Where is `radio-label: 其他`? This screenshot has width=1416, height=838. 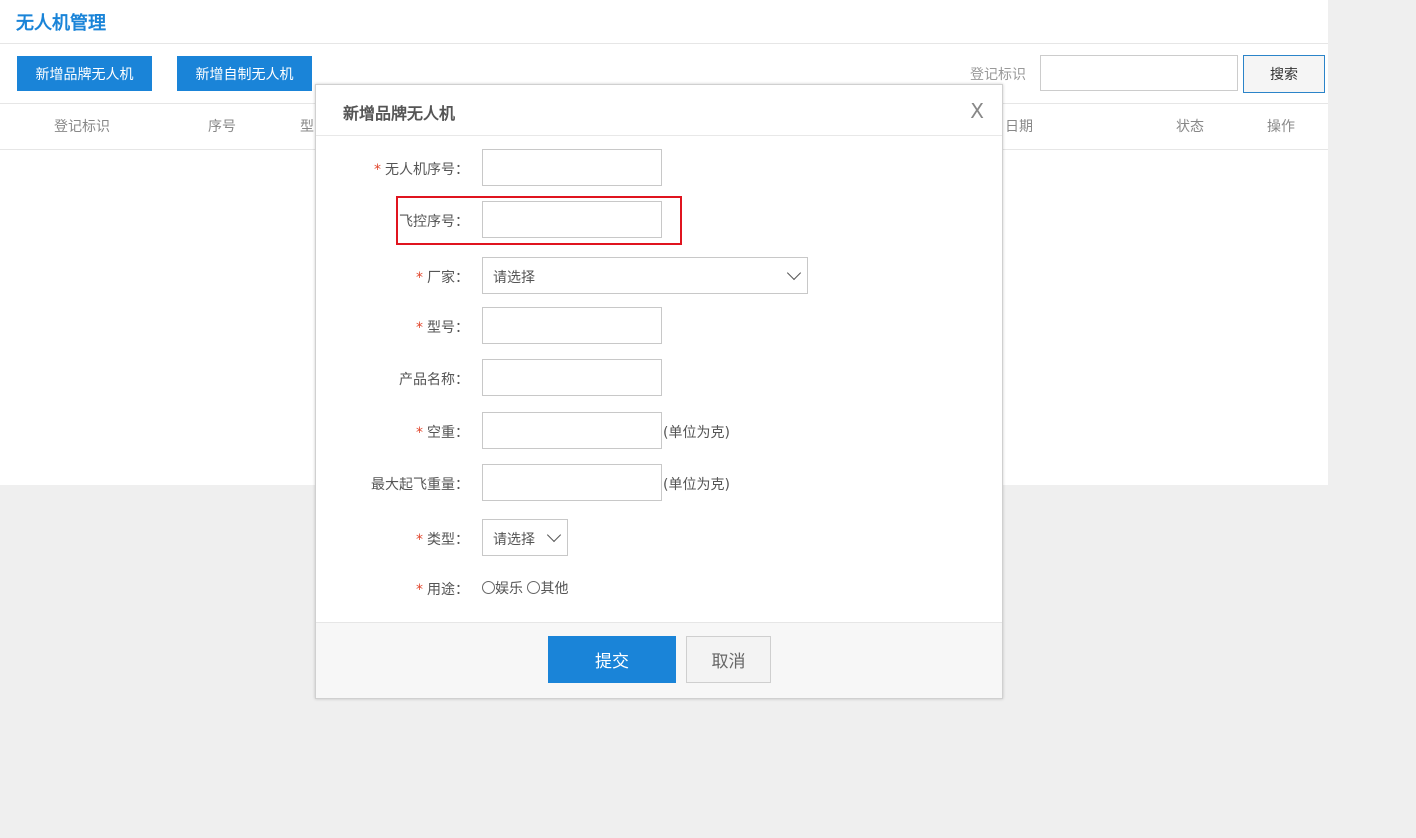
radio-label: 其他 is located at coordinates (554, 589).